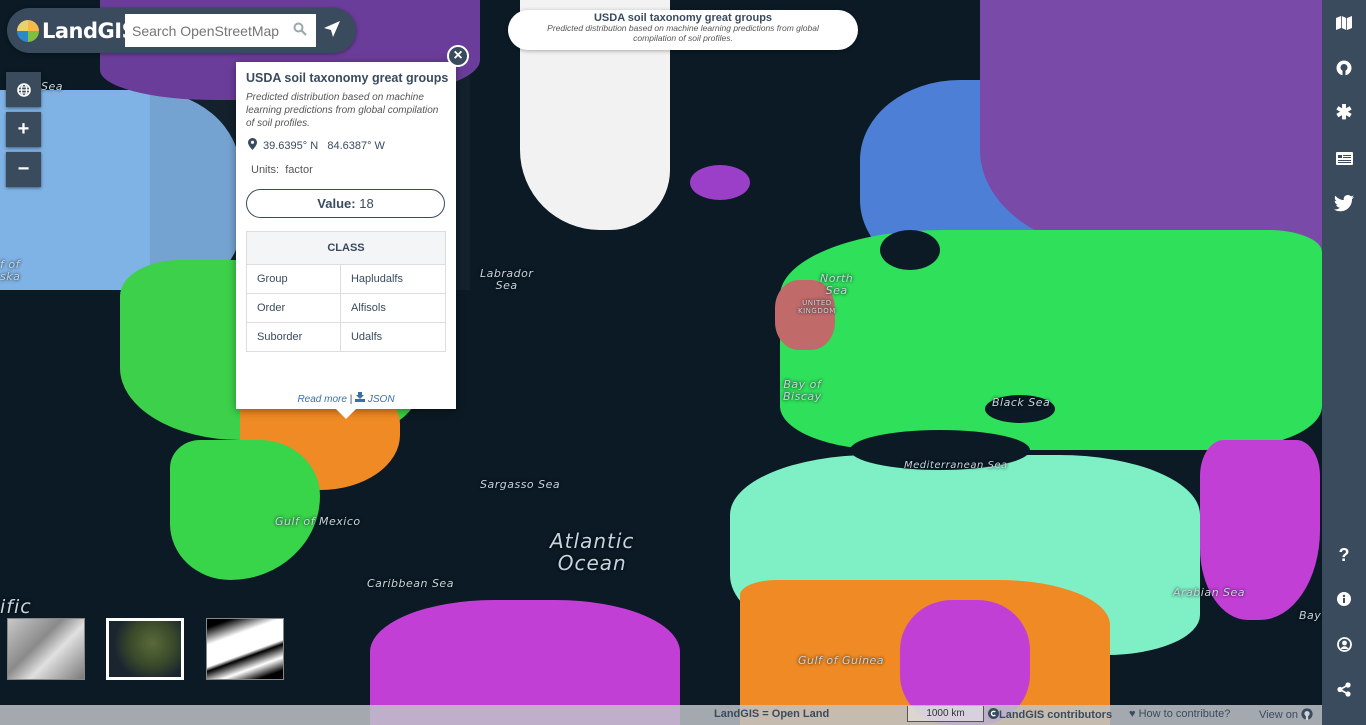 Image resolution: width=1366 pixels, height=725 pixels. What do you see at coordinates (336, 203) in the screenshot?
I see `value-label: Value:` at bounding box center [336, 203].